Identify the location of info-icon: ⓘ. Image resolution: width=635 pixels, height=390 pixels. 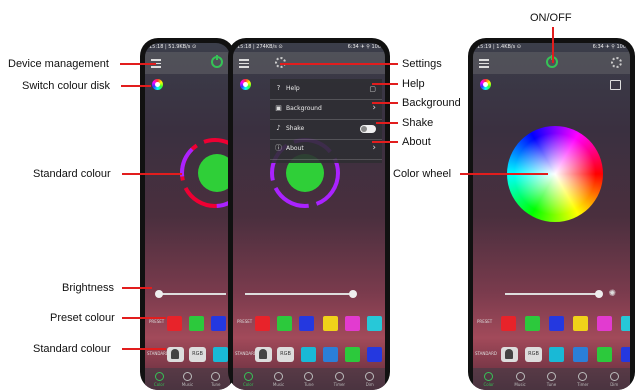
(278, 148).